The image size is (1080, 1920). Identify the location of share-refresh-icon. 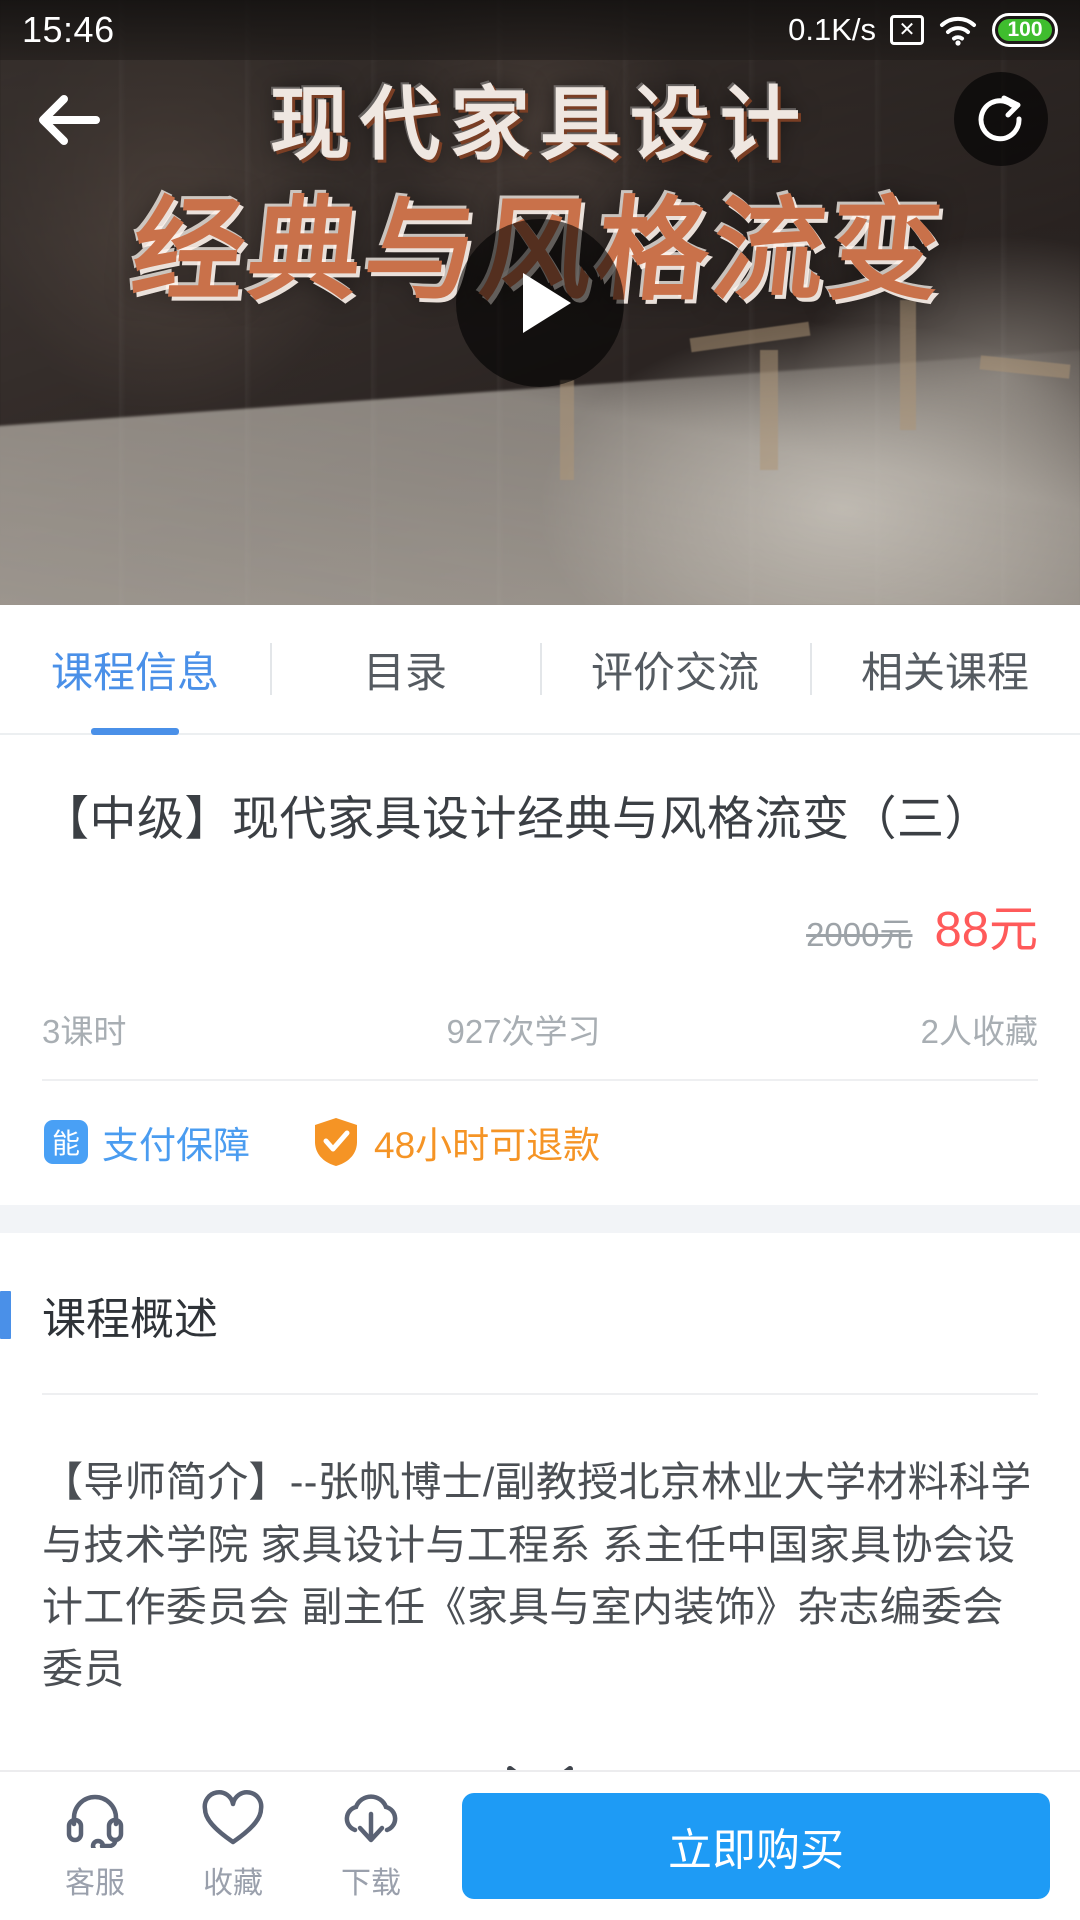
(1000, 118).